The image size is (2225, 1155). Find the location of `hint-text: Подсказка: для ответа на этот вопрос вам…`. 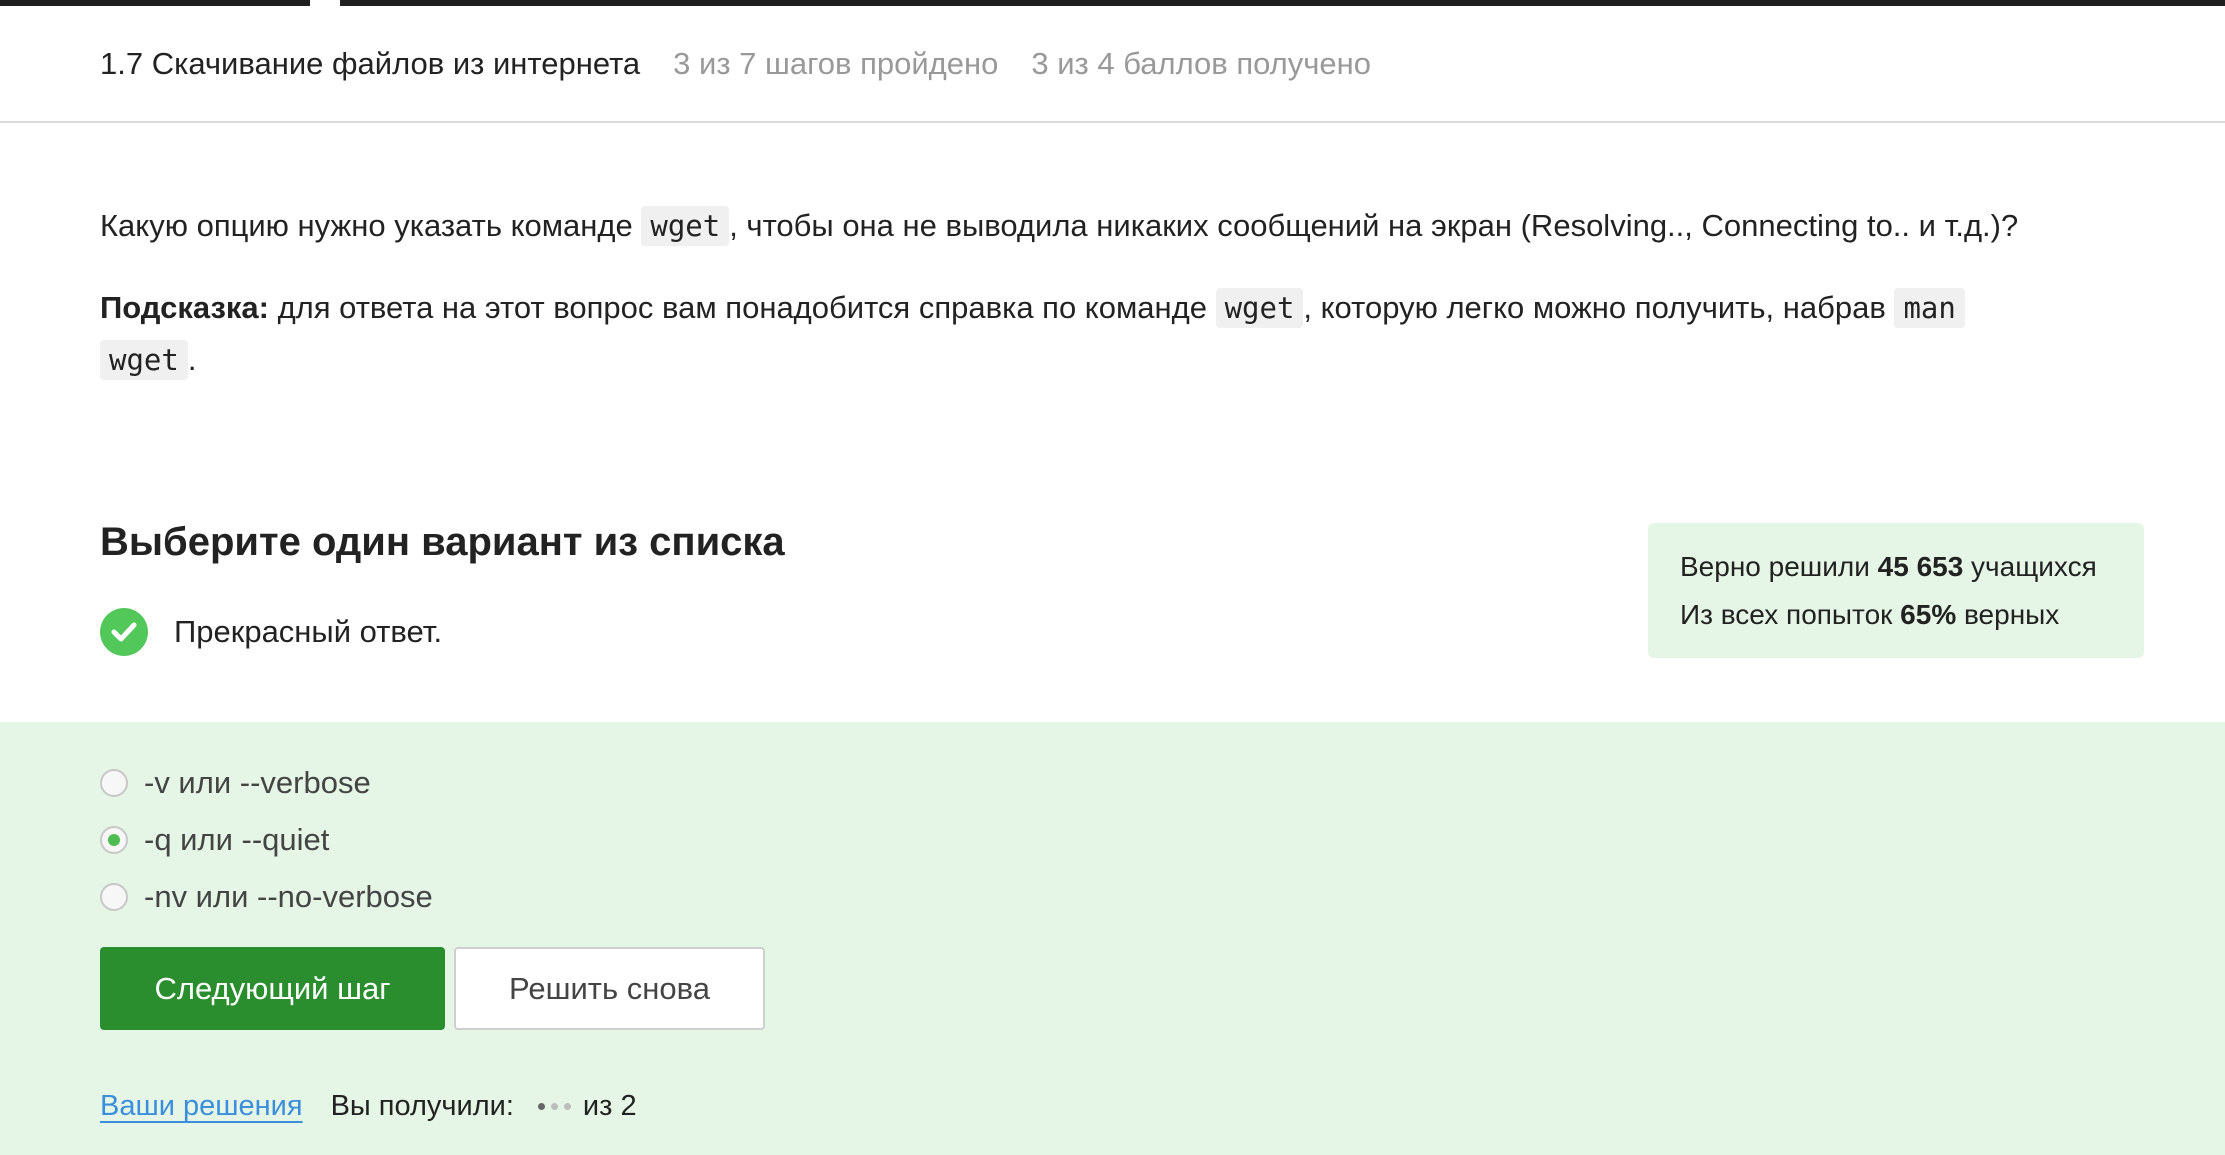

hint-text: Подсказка: для ответа на этот вопрос вам… is located at coordinates (1115, 334).